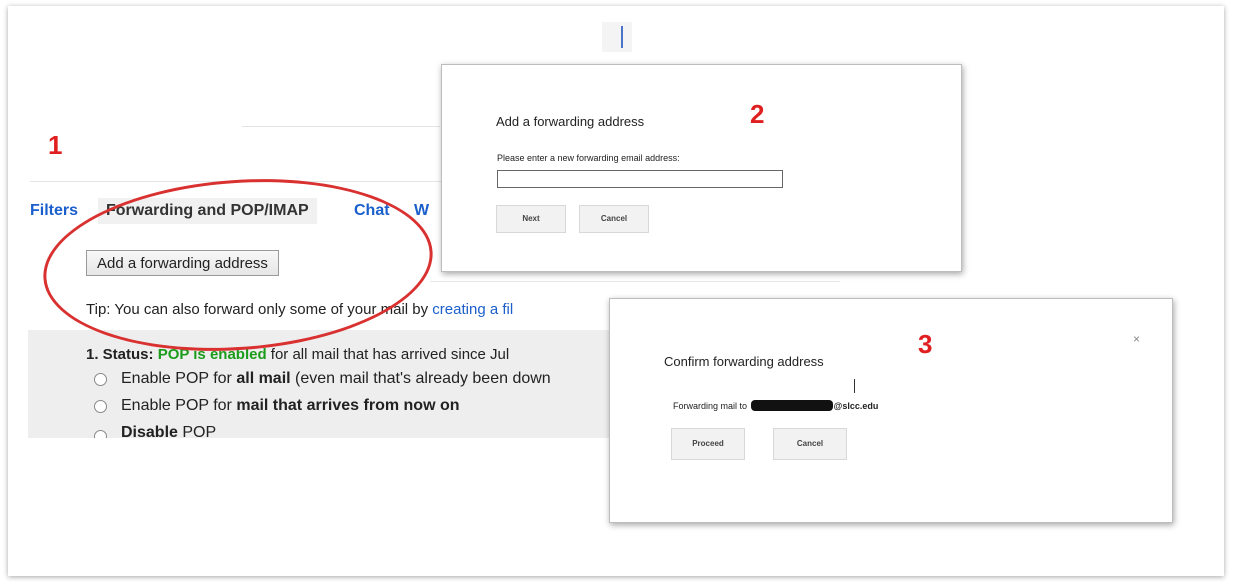 Image resolution: width=1235 pixels, height=582 pixels. I want to click on pop-option-disable: Disable POP, so click(155, 431).